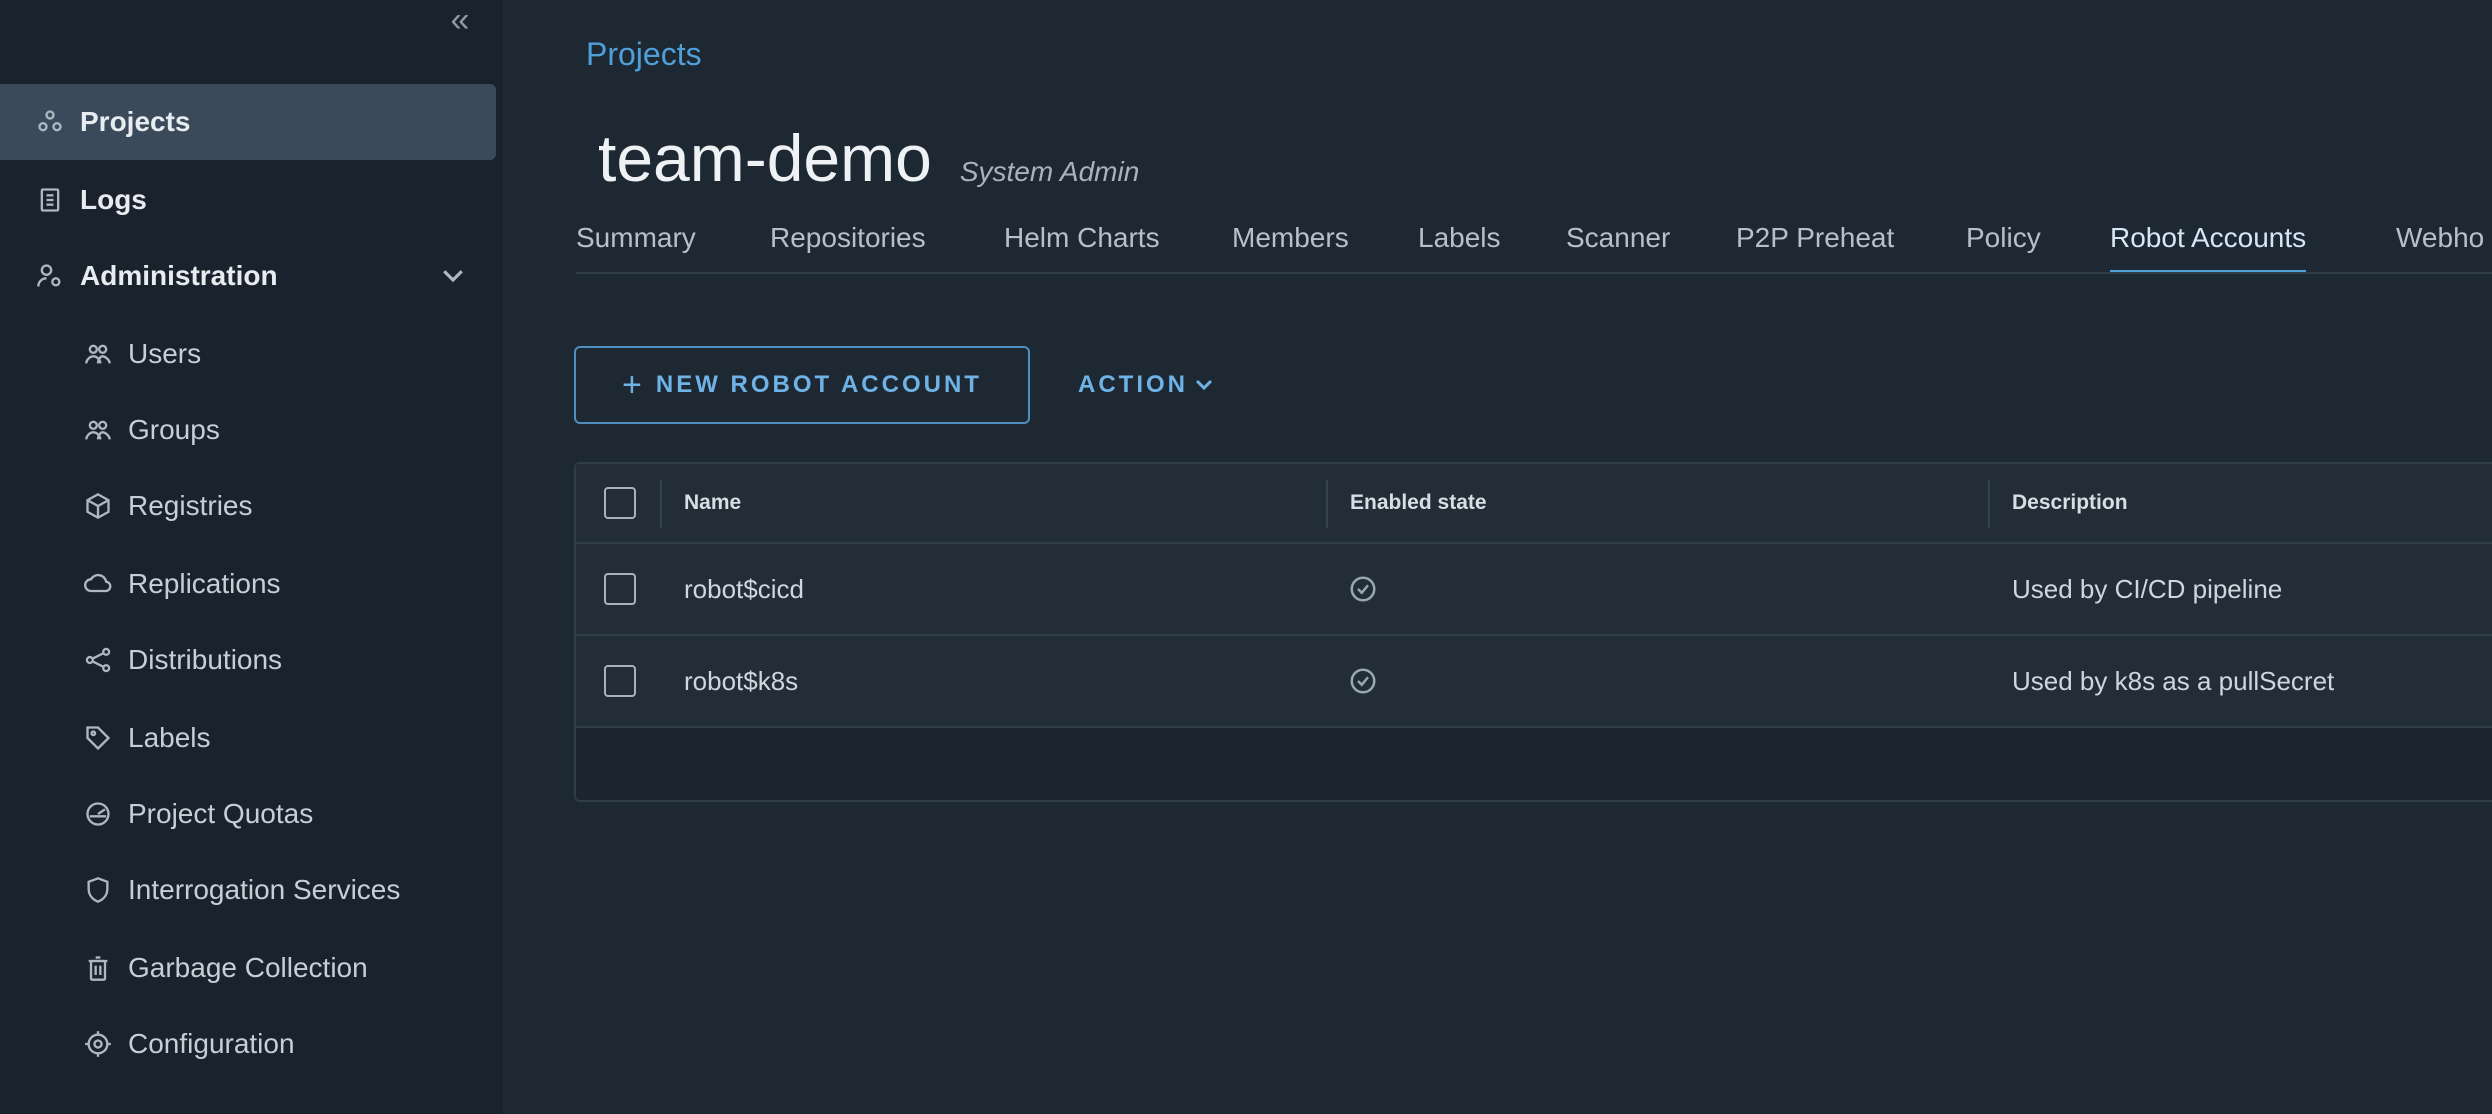  I want to click on tab-labels: Labels, so click(1459, 246).